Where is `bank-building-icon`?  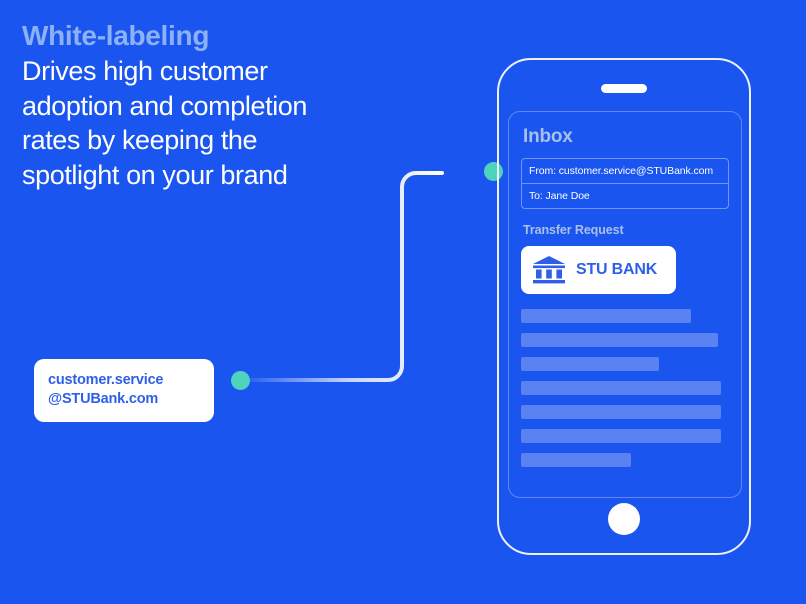 bank-building-icon is located at coordinates (549, 270).